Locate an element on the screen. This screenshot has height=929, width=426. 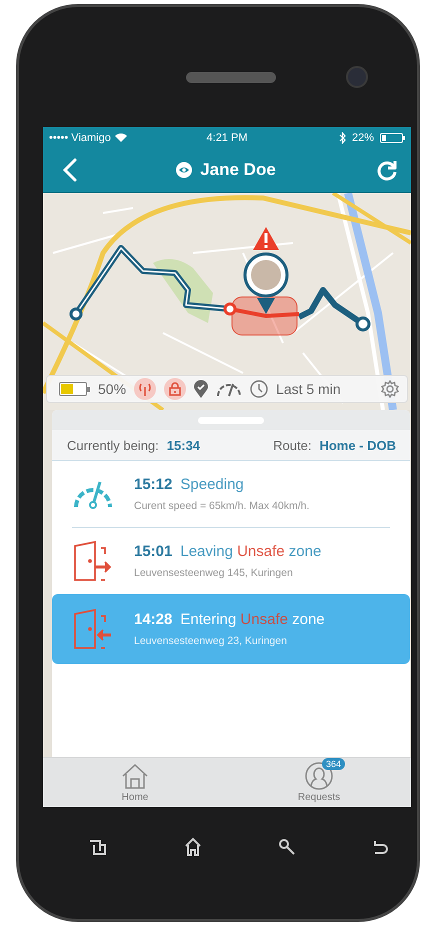
avatar-marker is located at coordinates (266, 283).